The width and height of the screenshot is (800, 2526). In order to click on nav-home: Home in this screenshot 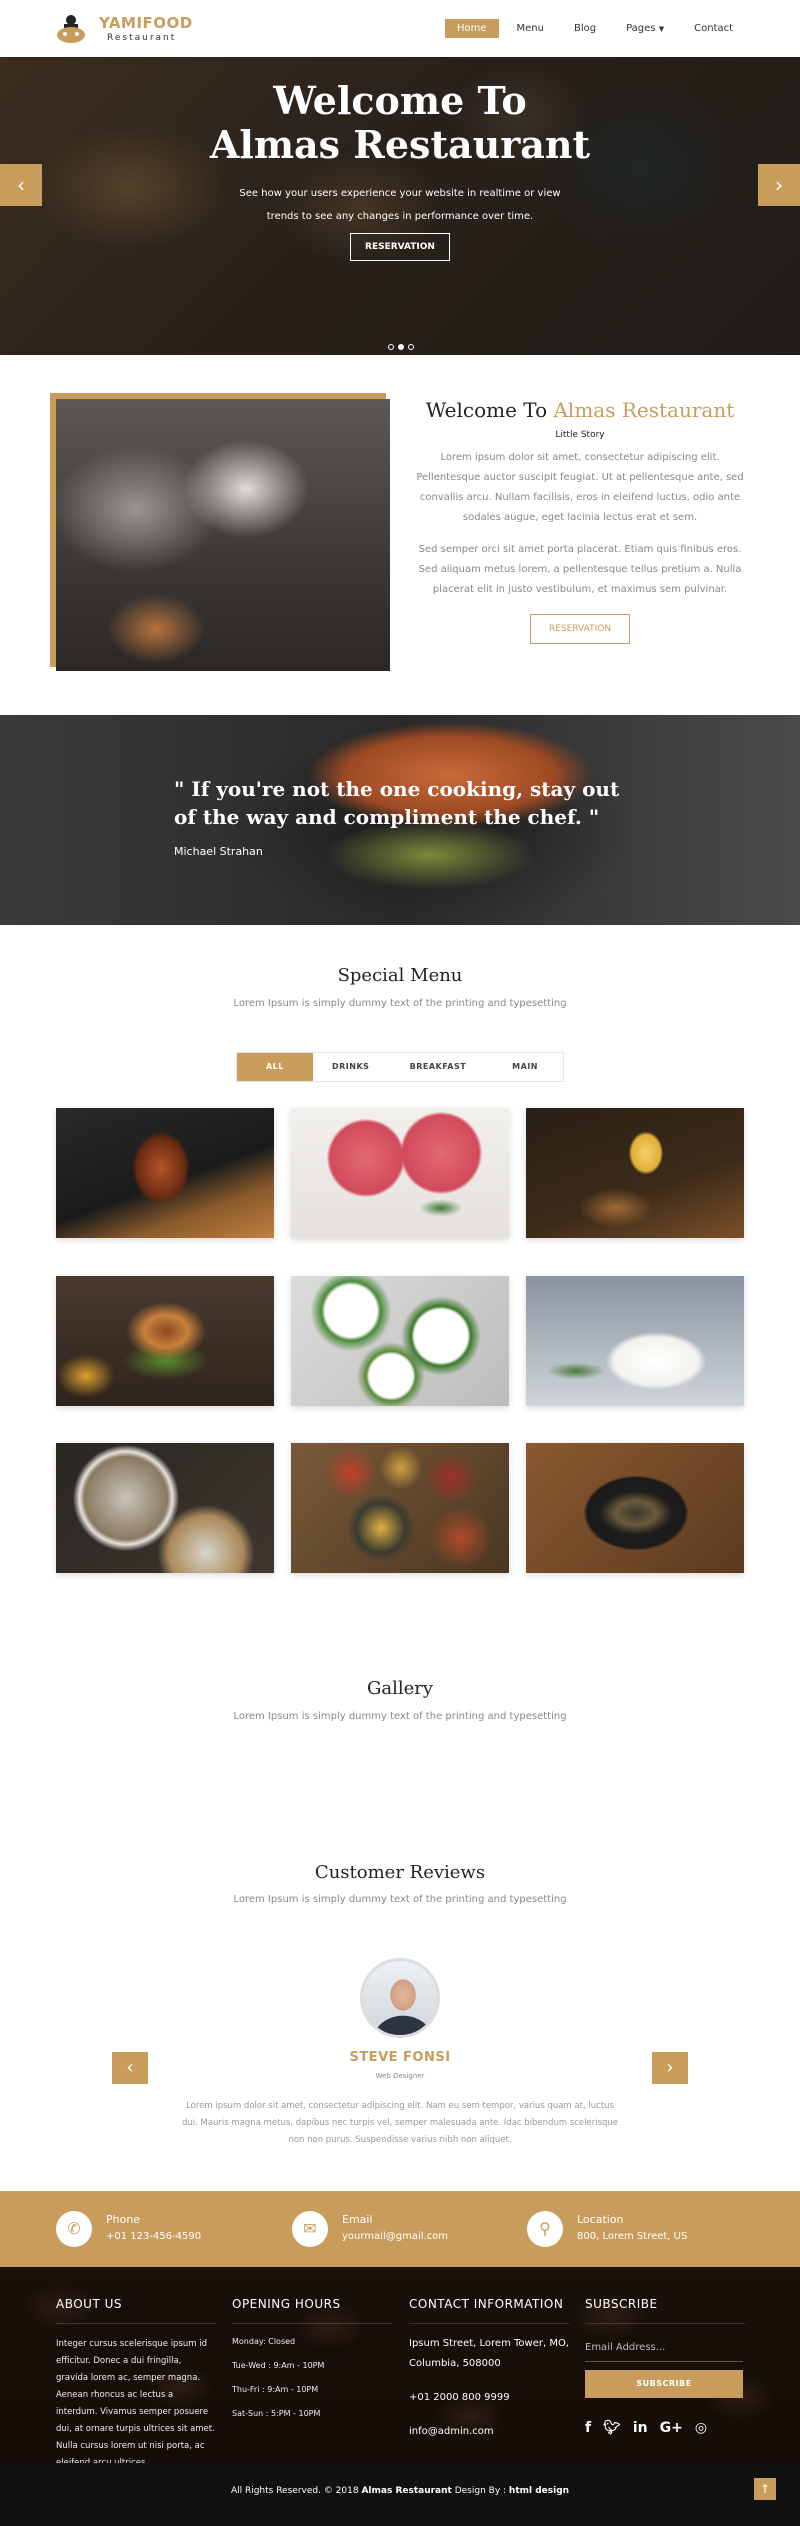, I will do `click(471, 28)`.